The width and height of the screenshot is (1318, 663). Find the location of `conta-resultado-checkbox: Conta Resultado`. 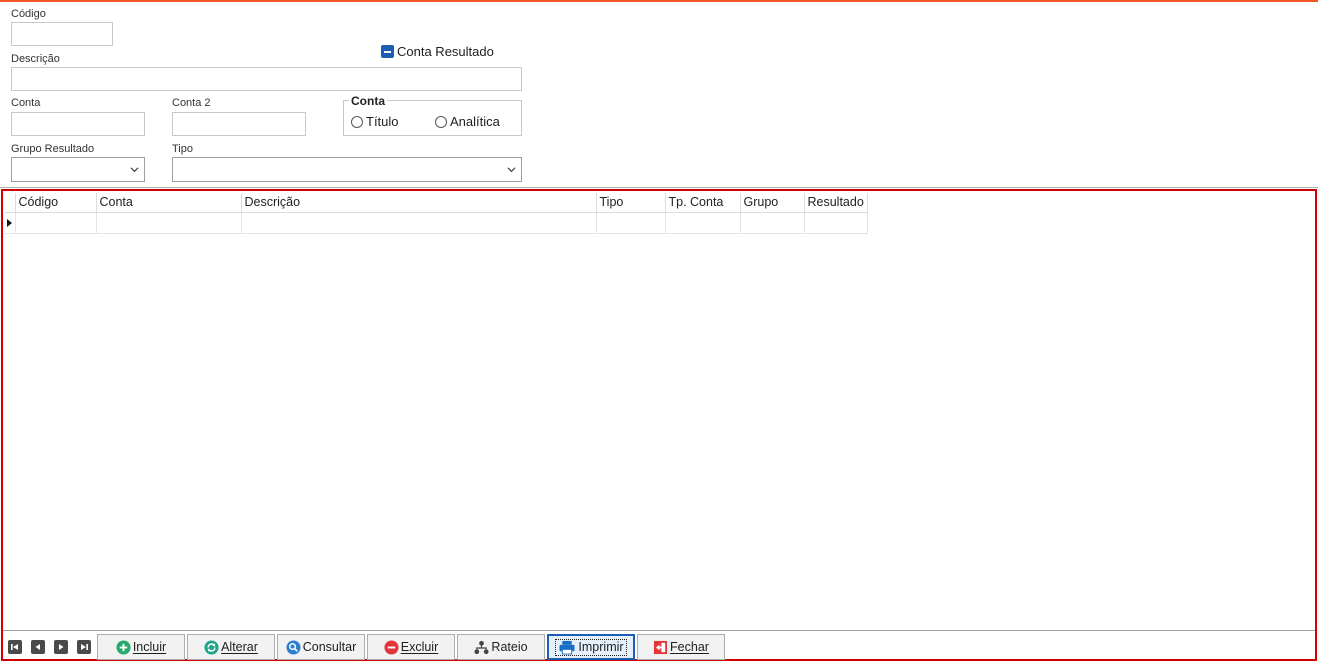

conta-resultado-checkbox: Conta Resultado is located at coordinates (437, 51).